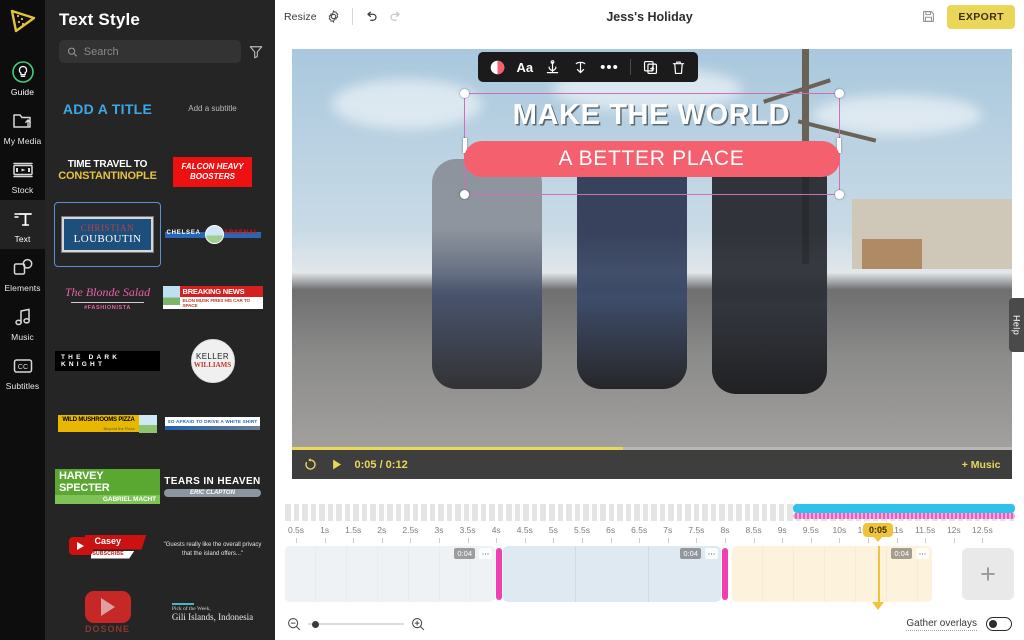 This screenshot has height=640, width=1024. Describe the element at coordinates (325, 530) in the screenshot. I see `ruler-label: 1s` at that location.